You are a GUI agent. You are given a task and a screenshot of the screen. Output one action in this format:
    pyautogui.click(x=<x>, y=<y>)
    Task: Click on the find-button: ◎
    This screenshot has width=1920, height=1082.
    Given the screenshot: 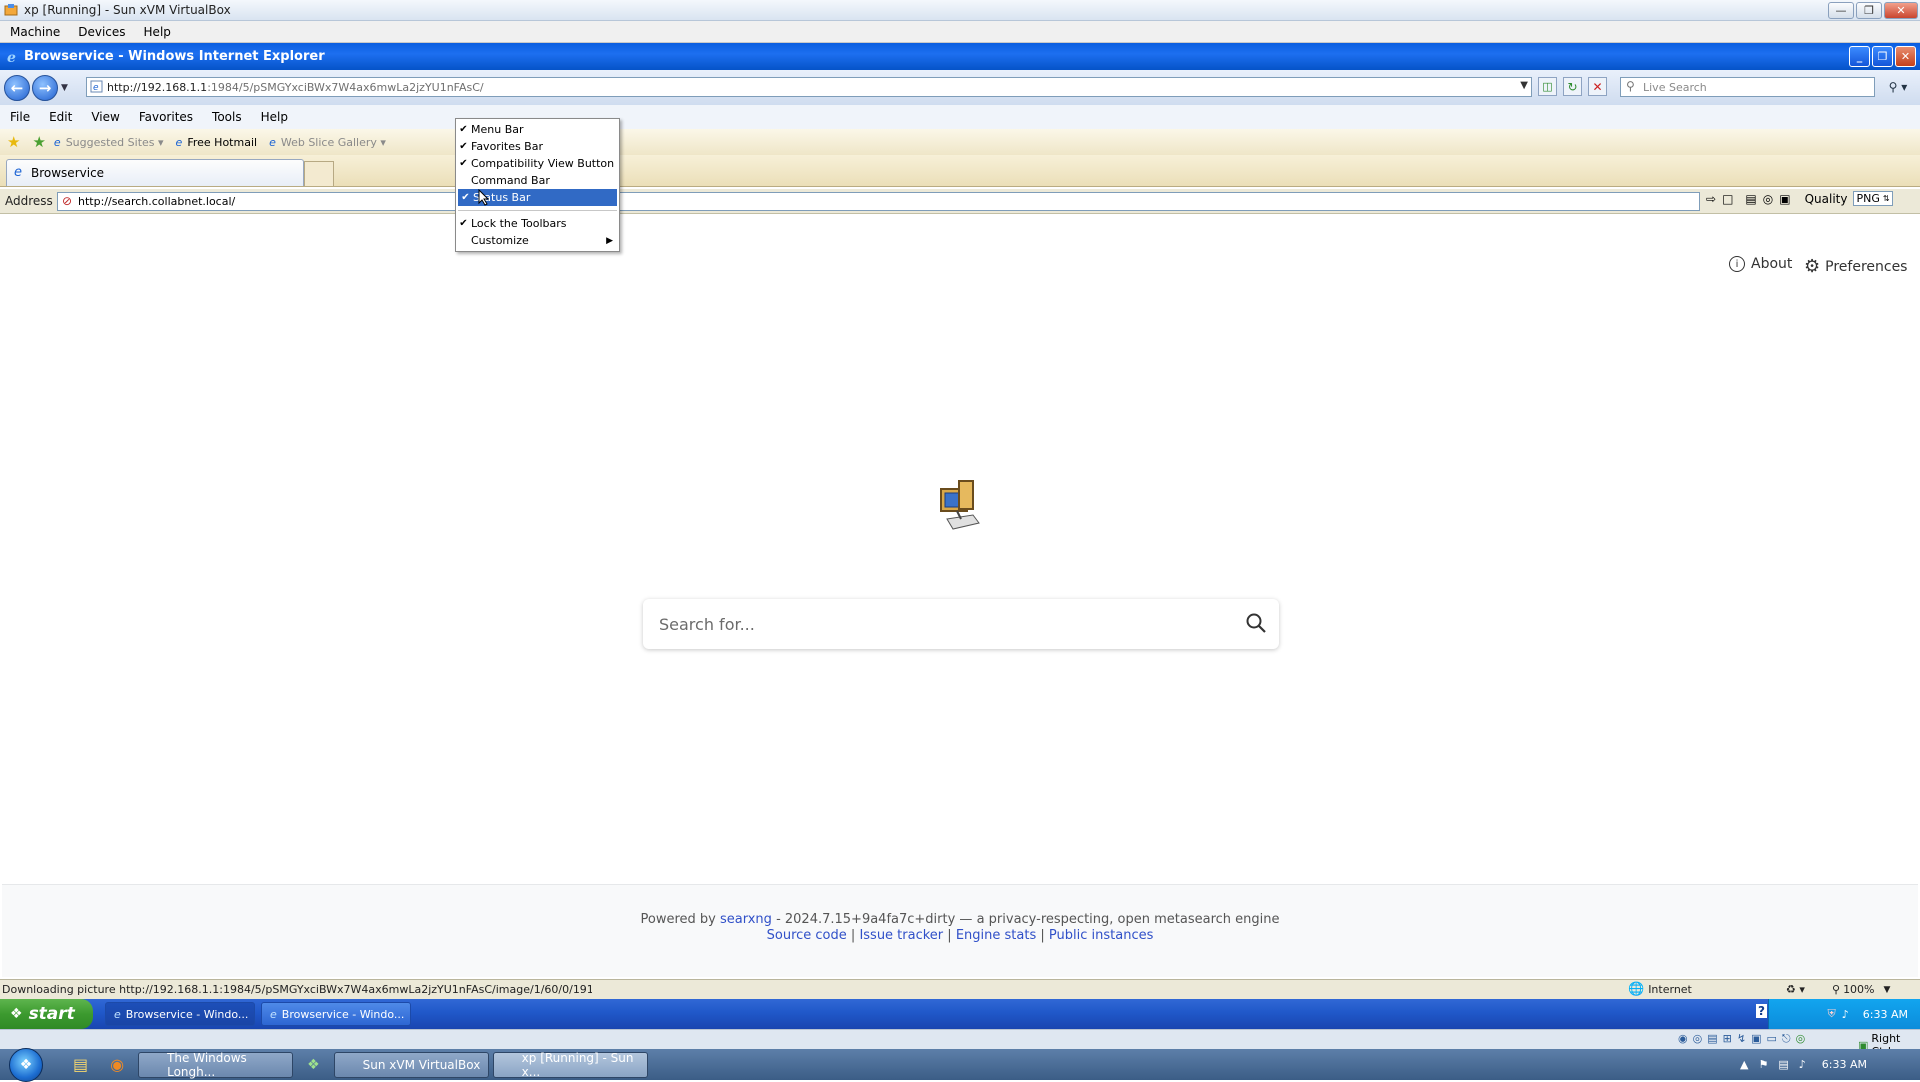 What is the action you would take?
    pyautogui.click(x=1768, y=199)
    